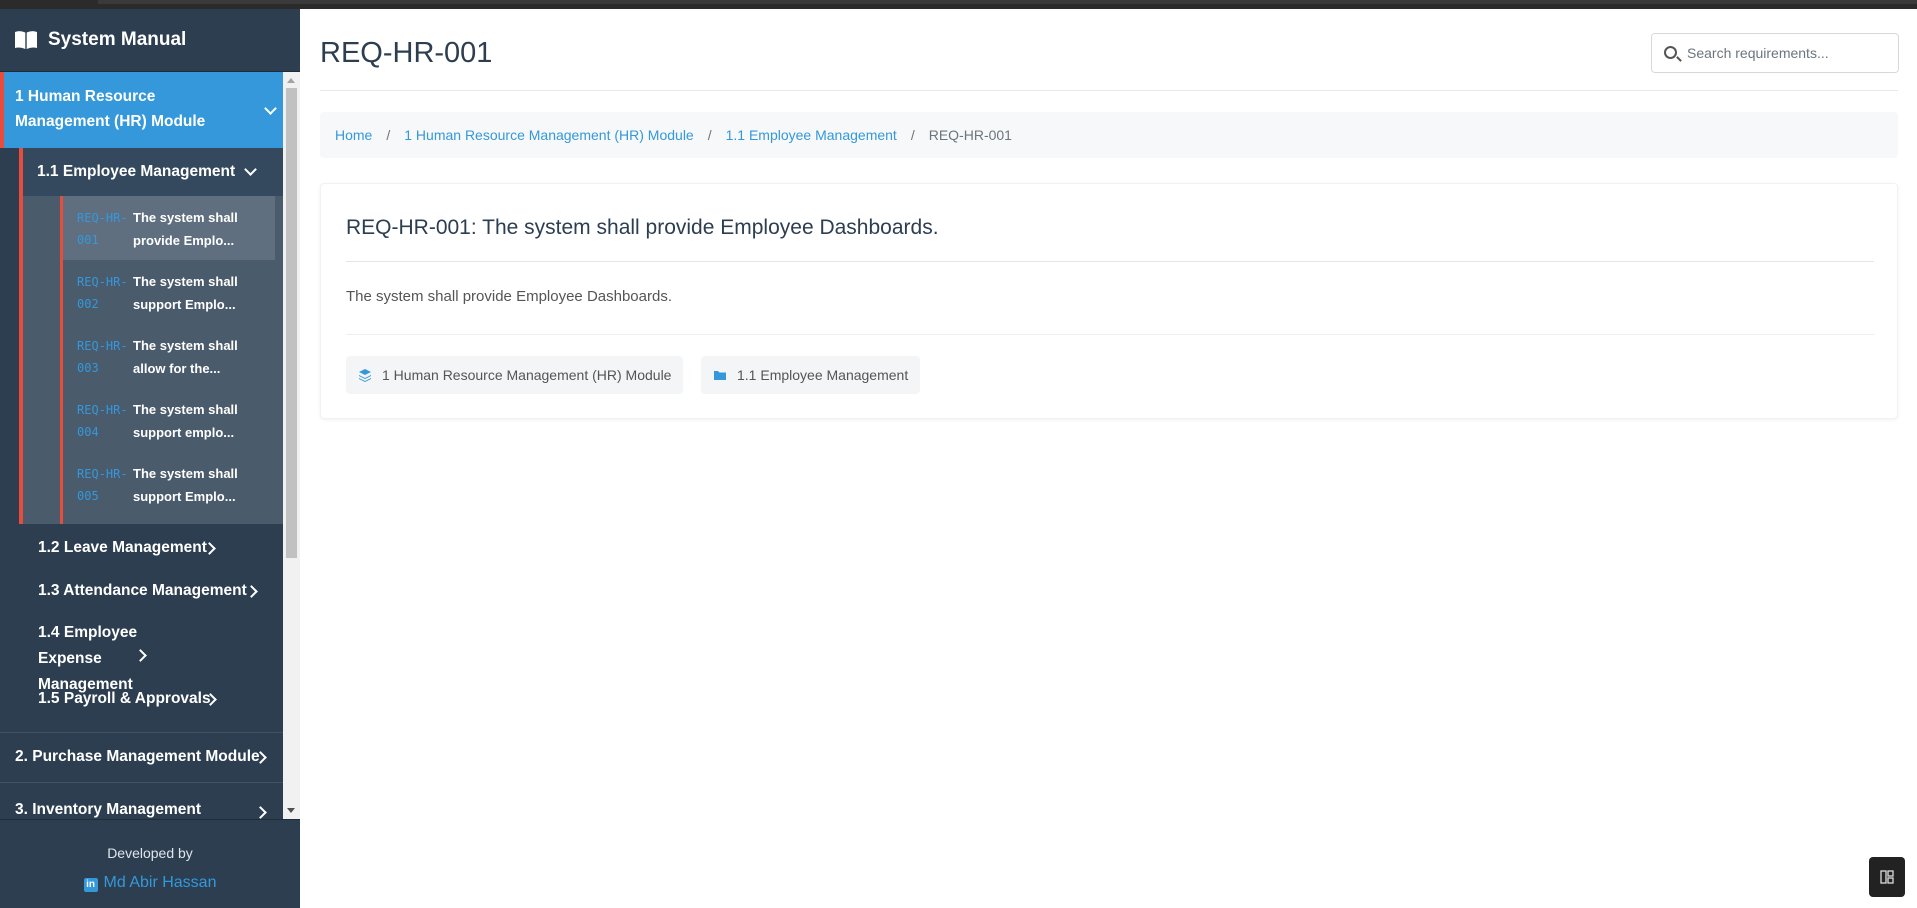 The height and width of the screenshot is (908, 1917). I want to click on module-hr: 1 Human Resource Management (HR) Module, so click(141, 110).